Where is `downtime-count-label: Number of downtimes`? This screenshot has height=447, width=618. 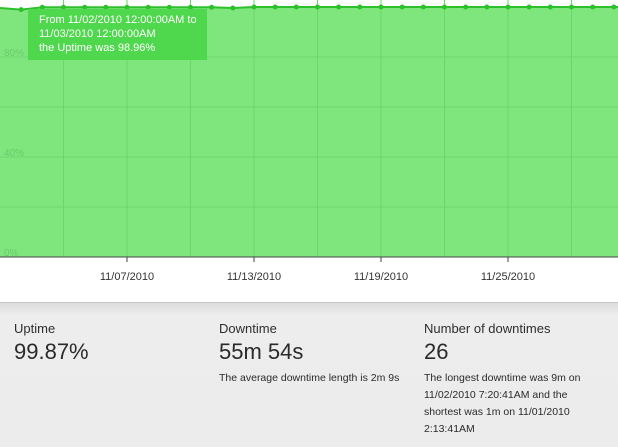
downtime-count-label: Number of downtimes is located at coordinates (487, 328).